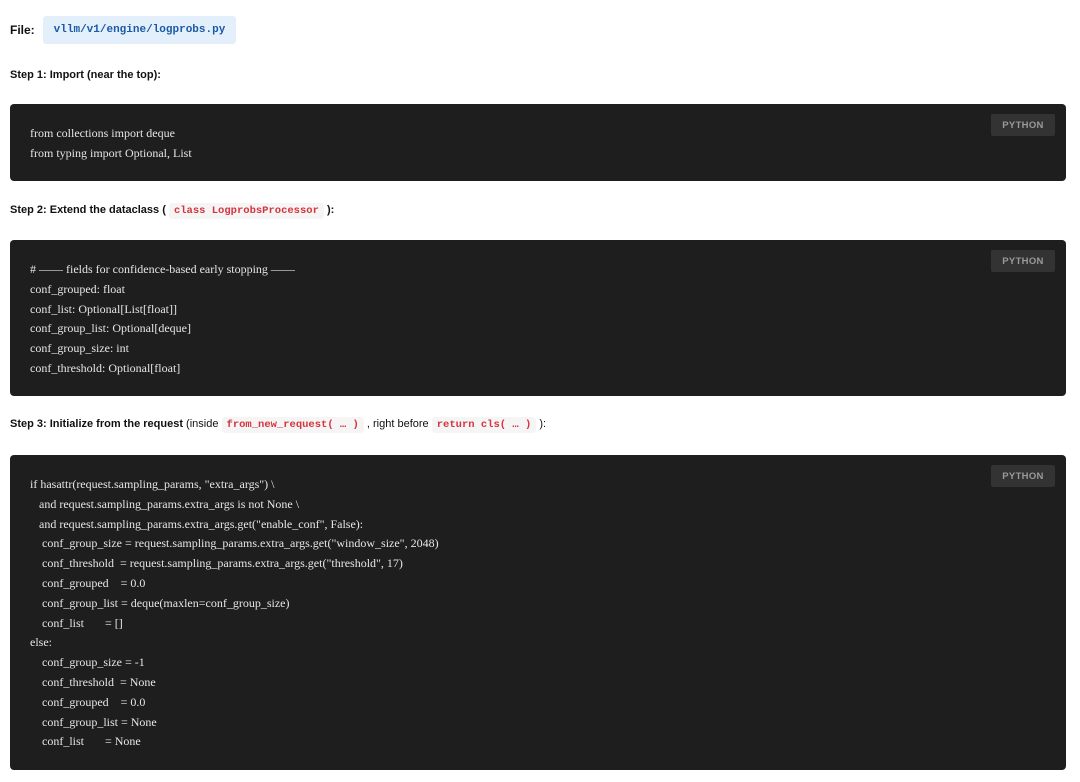 This screenshot has height=782, width=1080. What do you see at coordinates (102, 133) in the screenshot?
I see `code-line: from collections import deque` at bounding box center [102, 133].